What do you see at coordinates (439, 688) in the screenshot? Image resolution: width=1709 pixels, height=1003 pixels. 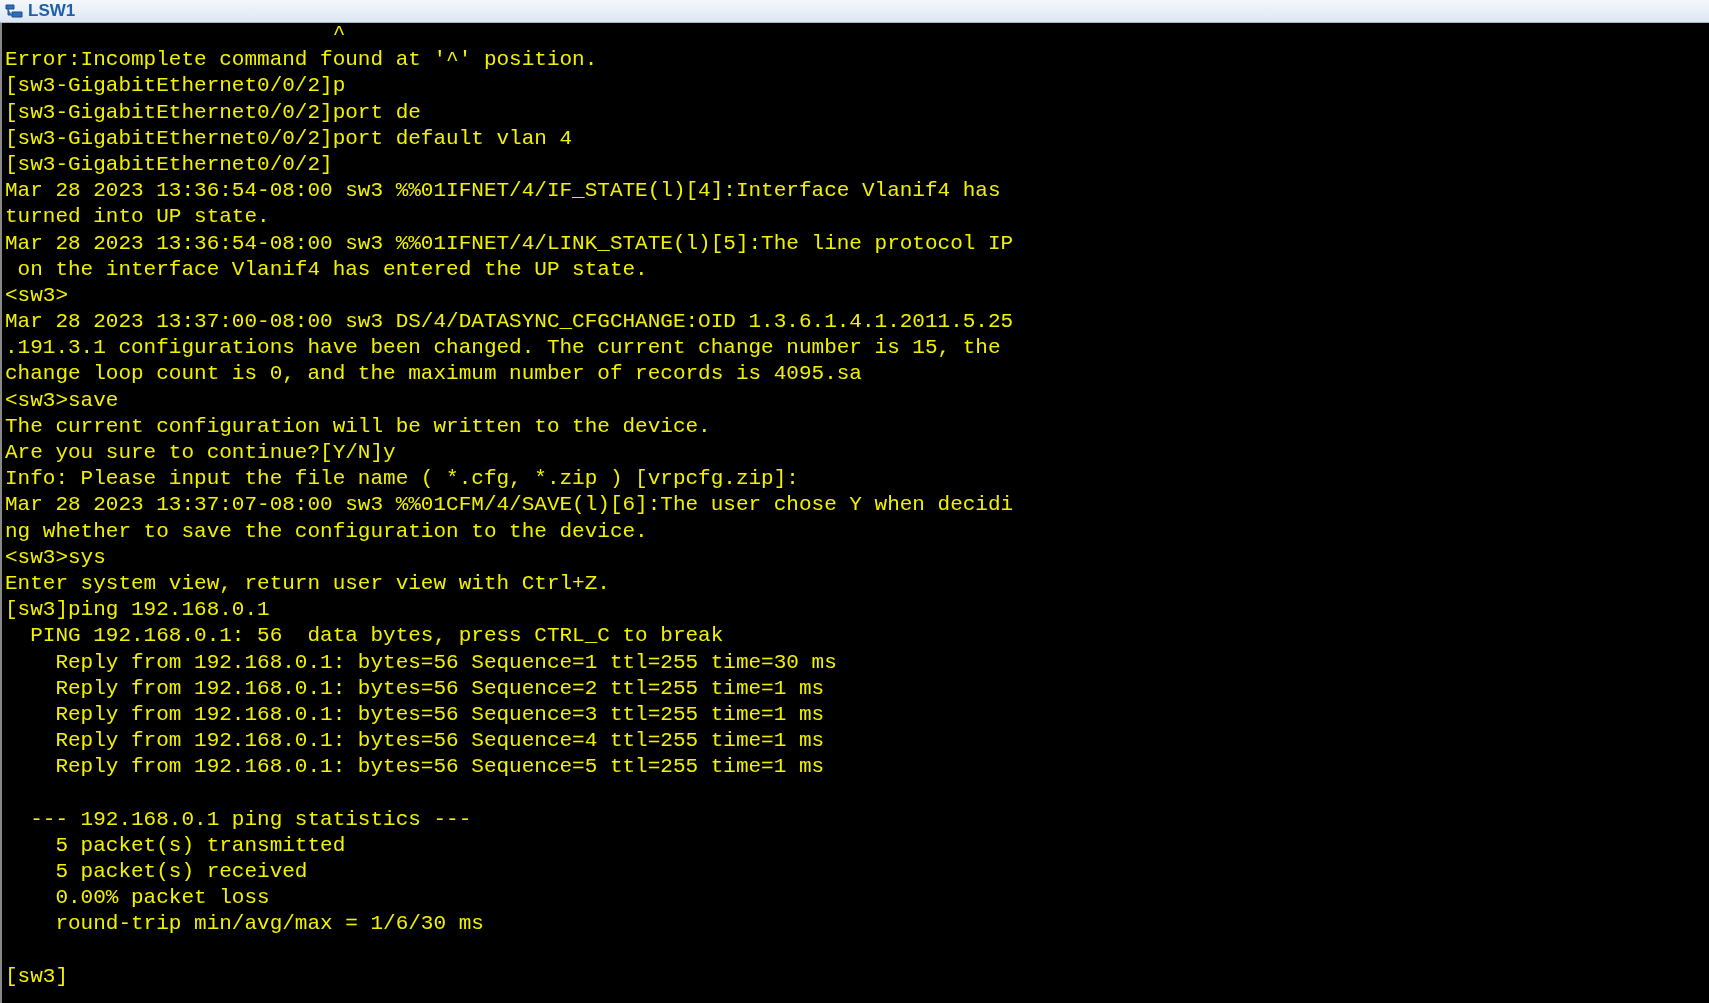 I see `terminal-line: Reply from 192.168.0.1: bytes=56 Sequence=2 ttl=255 time=1 ms` at bounding box center [439, 688].